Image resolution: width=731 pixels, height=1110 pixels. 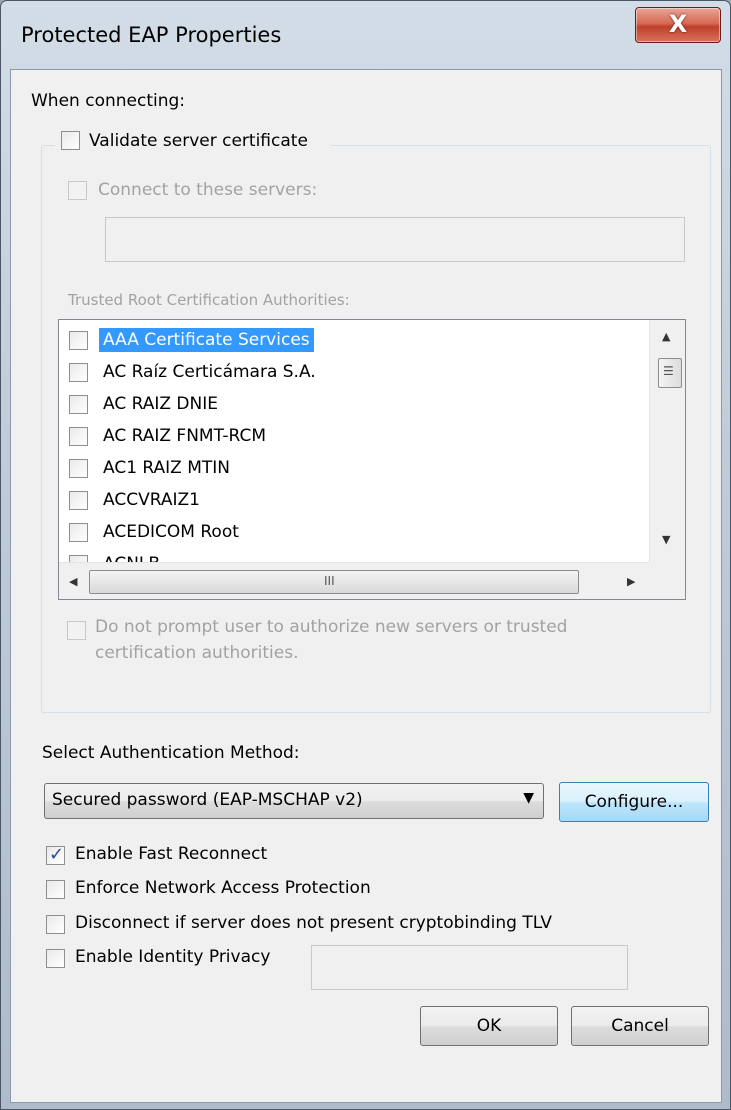 I want to click on close-icon: X, so click(x=678, y=24).